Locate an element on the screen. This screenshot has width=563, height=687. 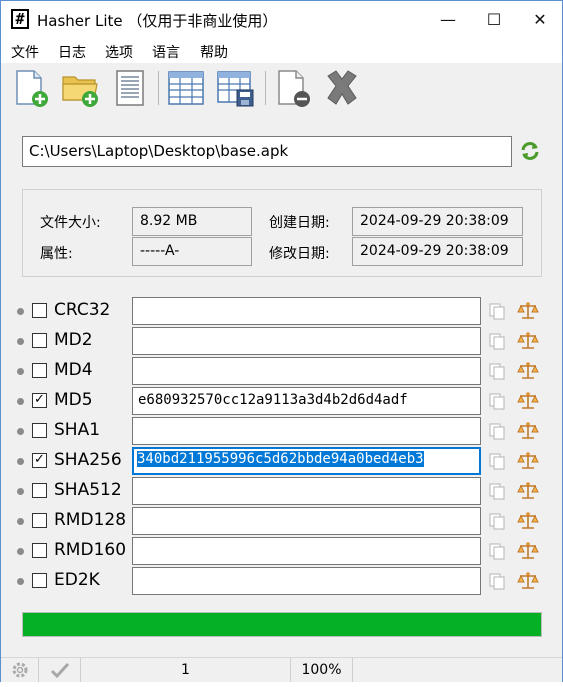
hash-row-rmd160: RMD160 is located at coordinates (281, 551).